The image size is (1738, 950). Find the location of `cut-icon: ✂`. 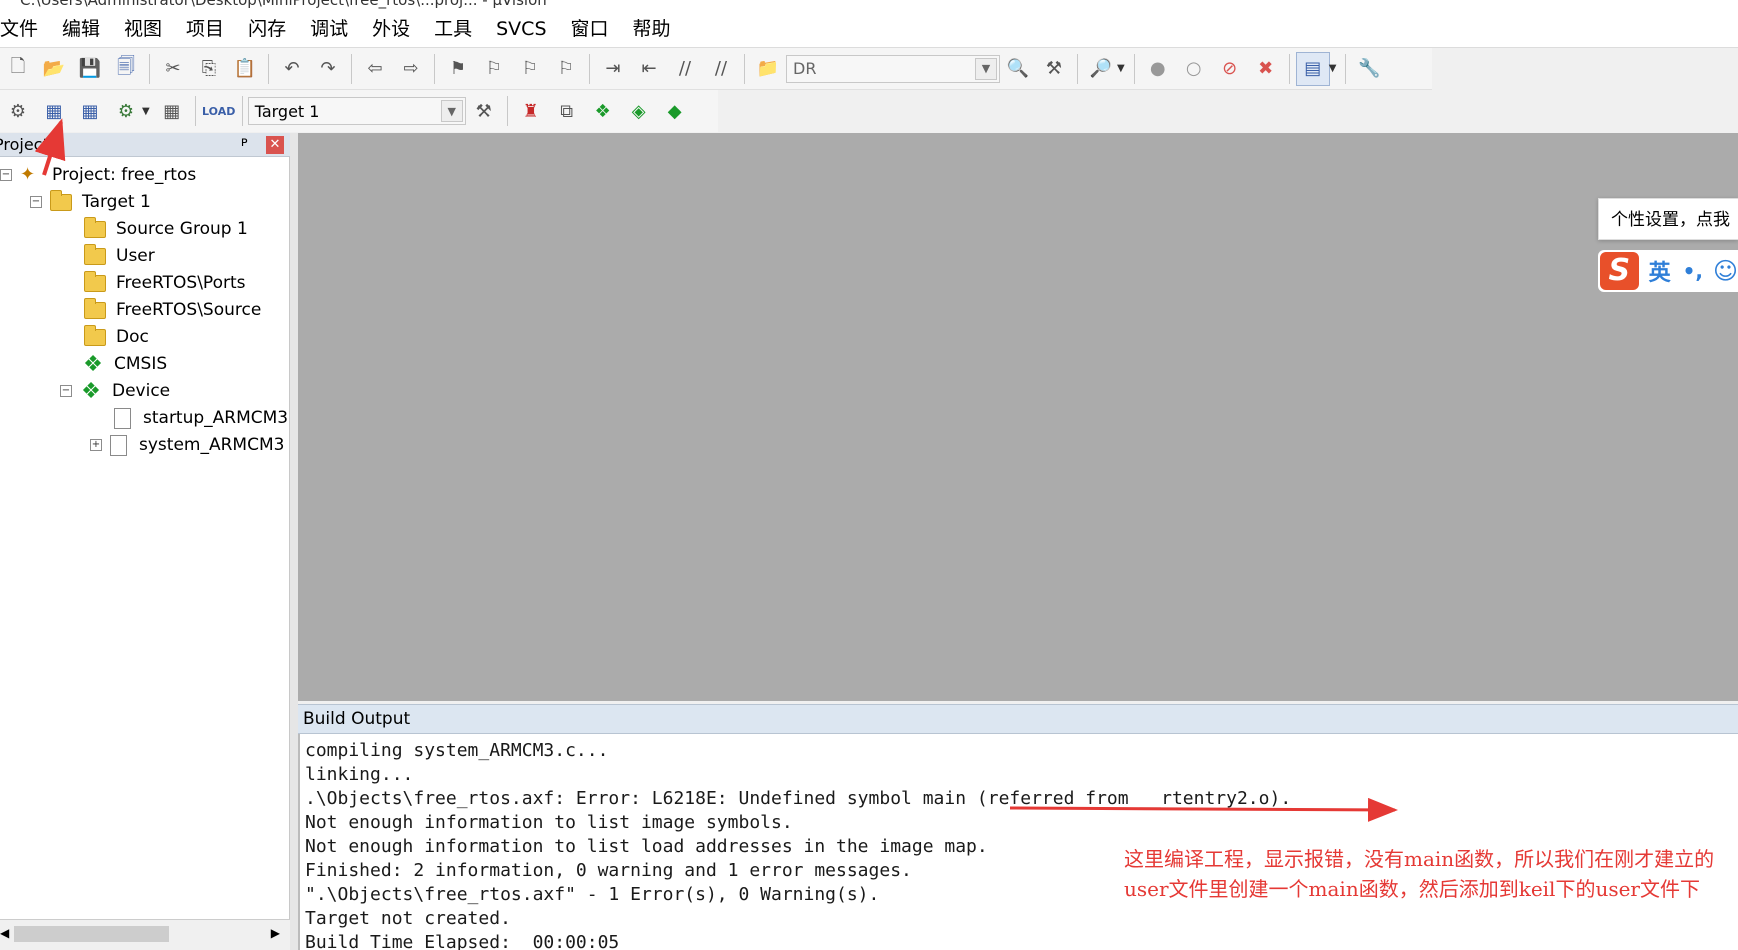

cut-icon: ✂ is located at coordinates (173, 69).